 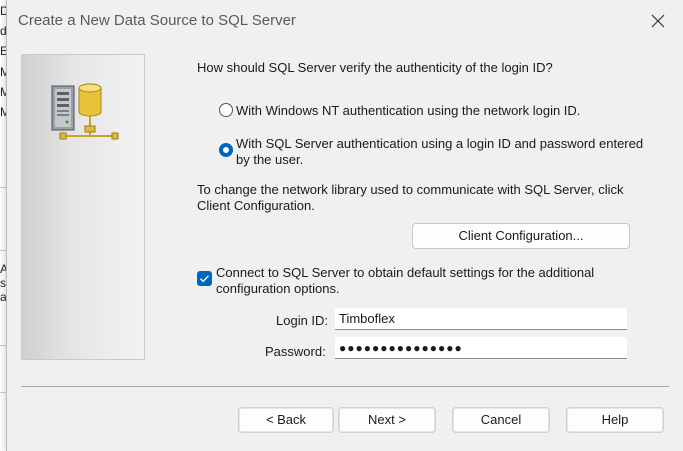 I want to click on checkmark-icon, so click(x=205, y=279).